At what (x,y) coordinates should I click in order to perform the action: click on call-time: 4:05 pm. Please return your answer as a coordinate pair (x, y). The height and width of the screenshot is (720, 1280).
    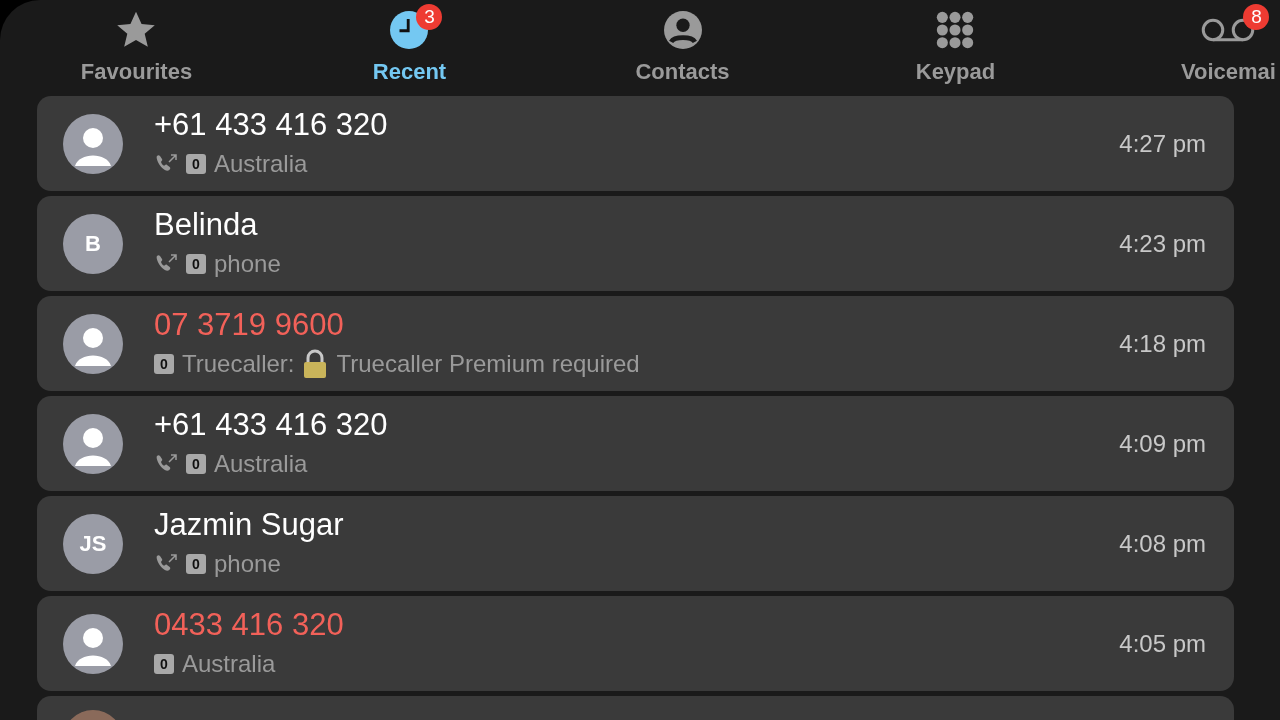
    Looking at the image, I should click on (1162, 643).